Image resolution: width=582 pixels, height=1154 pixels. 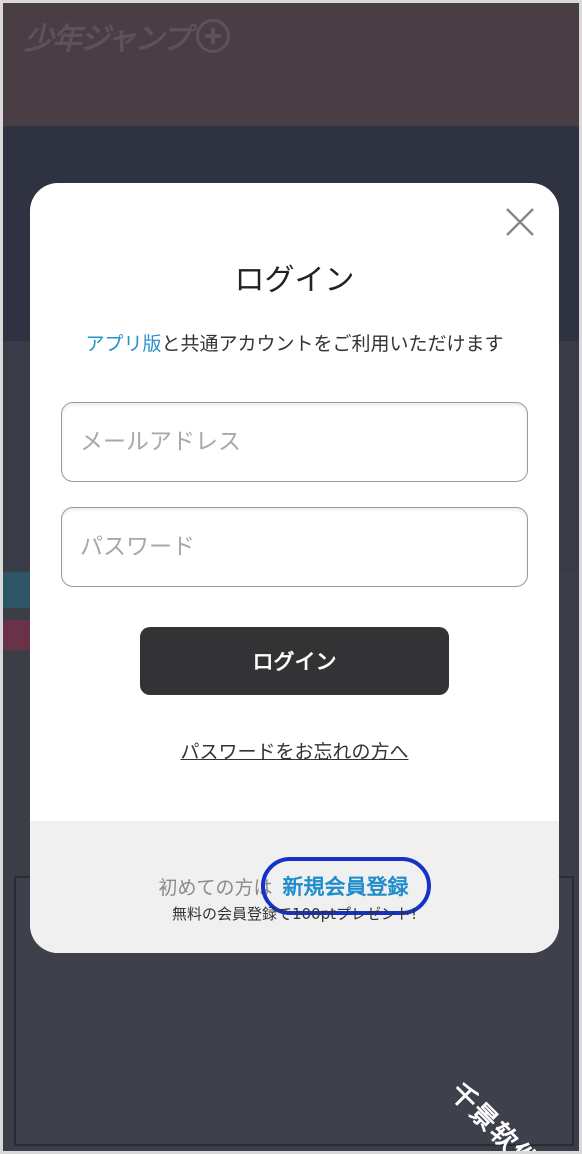 I want to click on logo-text: 少年ジャンプ, so click(x=108, y=39).